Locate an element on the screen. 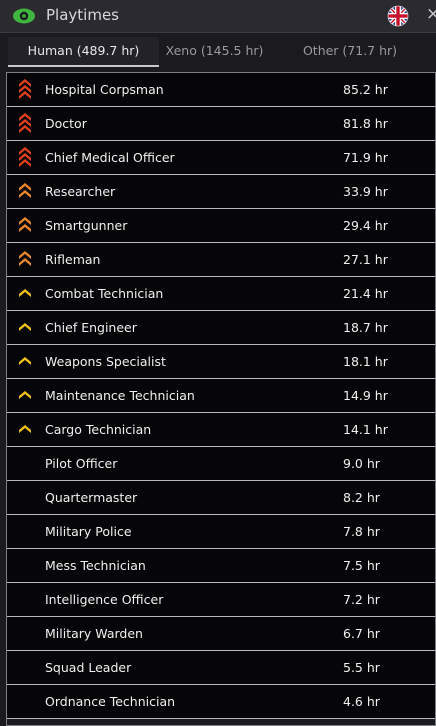 The height and width of the screenshot is (726, 436). table-row: Quartermaster 8.2 hr is located at coordinates (221, 498).